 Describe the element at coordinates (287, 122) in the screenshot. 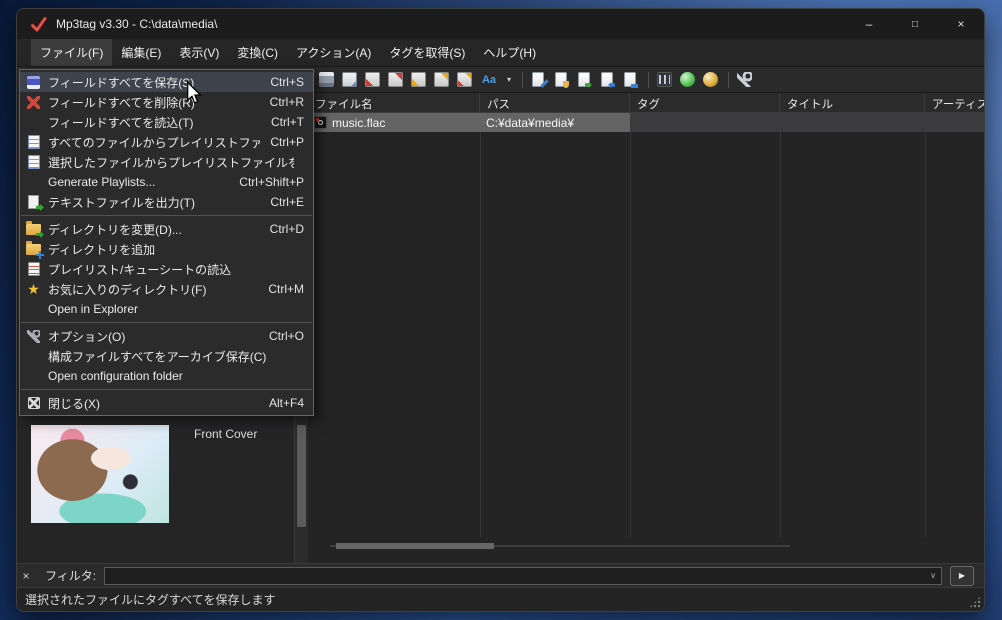

I see `menu-item-shortcut: Ctrl+T` at that location.